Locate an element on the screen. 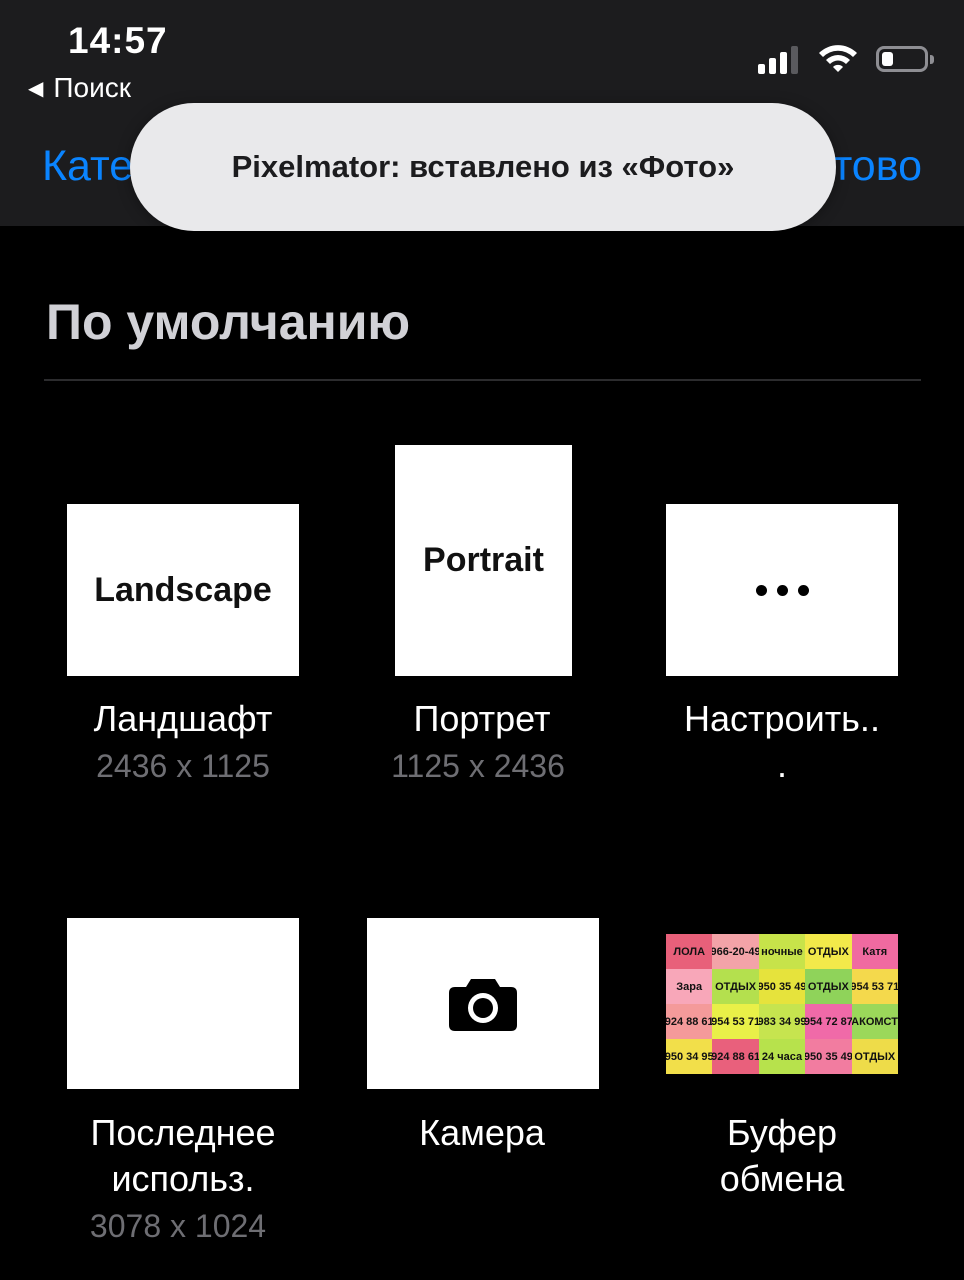  portrait-tile-text: Portrait is located at coordinates (483, 560).